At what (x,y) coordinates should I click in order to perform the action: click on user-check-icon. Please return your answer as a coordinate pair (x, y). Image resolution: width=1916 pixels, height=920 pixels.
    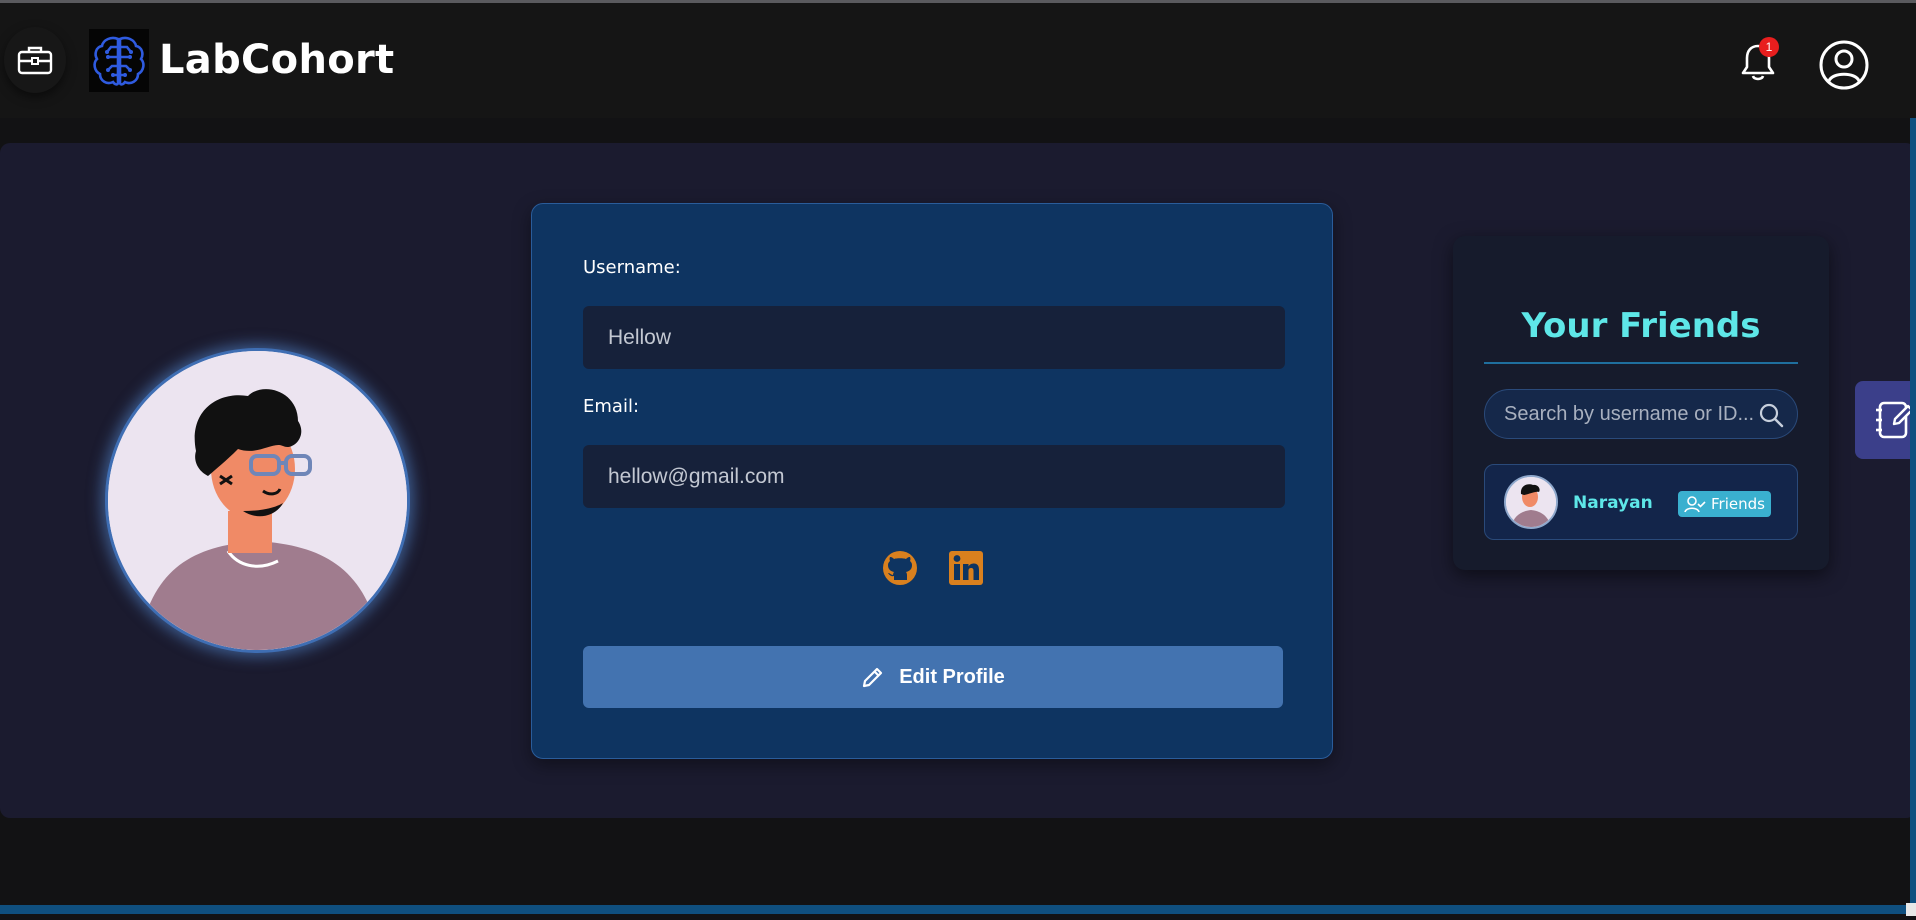
    Looking at the image, I should click on (1695, 504).